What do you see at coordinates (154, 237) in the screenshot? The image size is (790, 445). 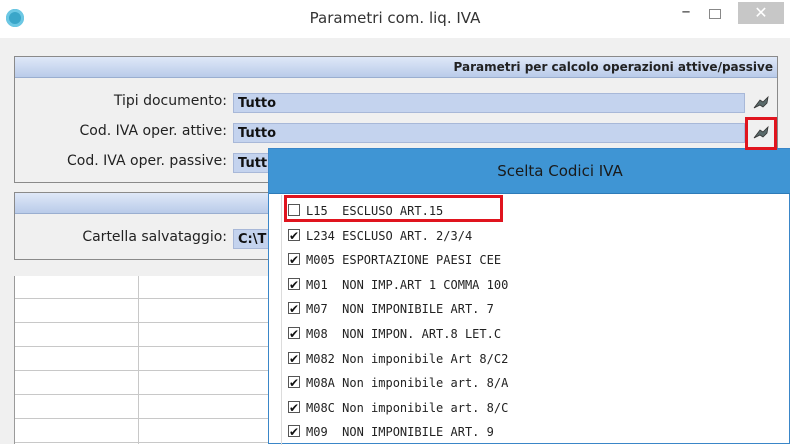 I see `cartella-label: Cartella salvataggio:` at bounding box center [154, 237].